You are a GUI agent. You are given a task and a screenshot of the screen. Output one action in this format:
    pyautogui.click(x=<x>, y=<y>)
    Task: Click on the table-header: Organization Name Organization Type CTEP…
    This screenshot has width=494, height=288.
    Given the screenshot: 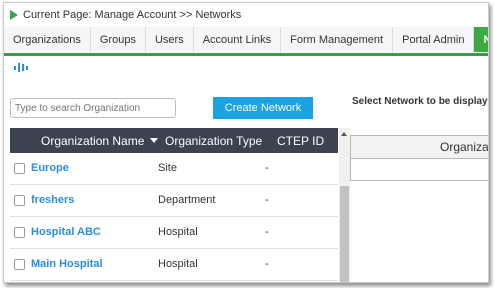 What is the action you would take?
    pyautogui.click(x=174, y=140)
    